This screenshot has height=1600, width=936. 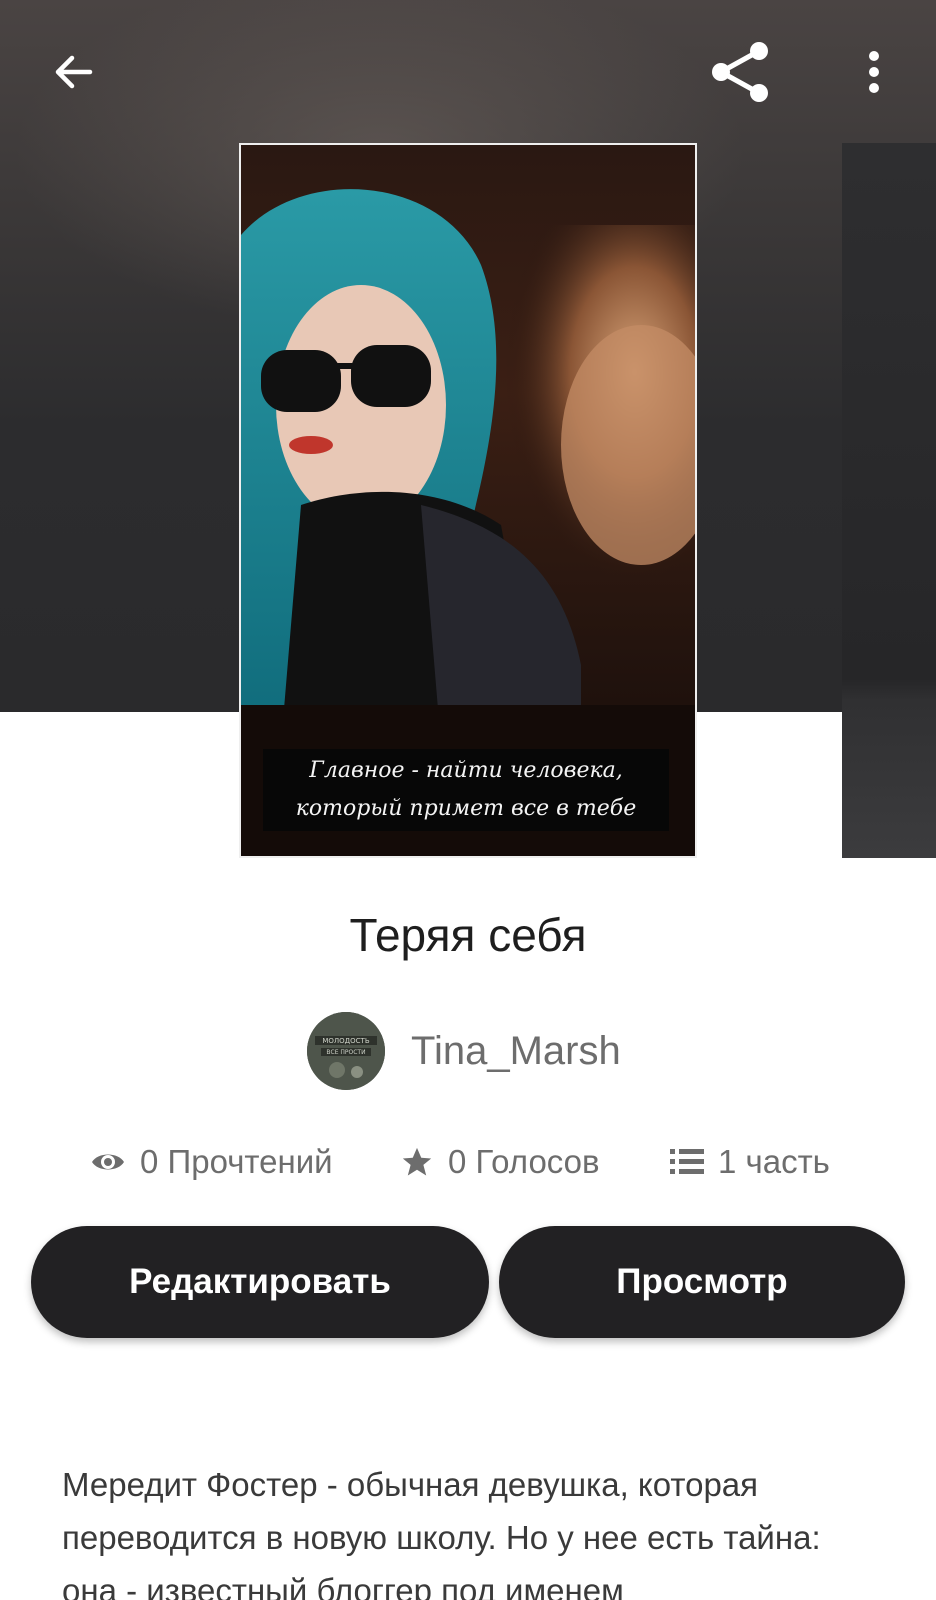 I want to click on more-vertical-icon, so click(x=874, y=72).